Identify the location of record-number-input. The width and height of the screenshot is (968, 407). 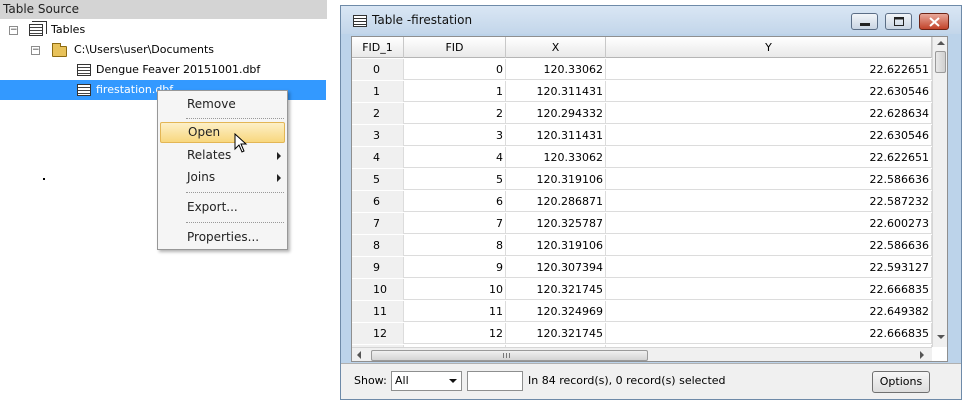
(495, 381).